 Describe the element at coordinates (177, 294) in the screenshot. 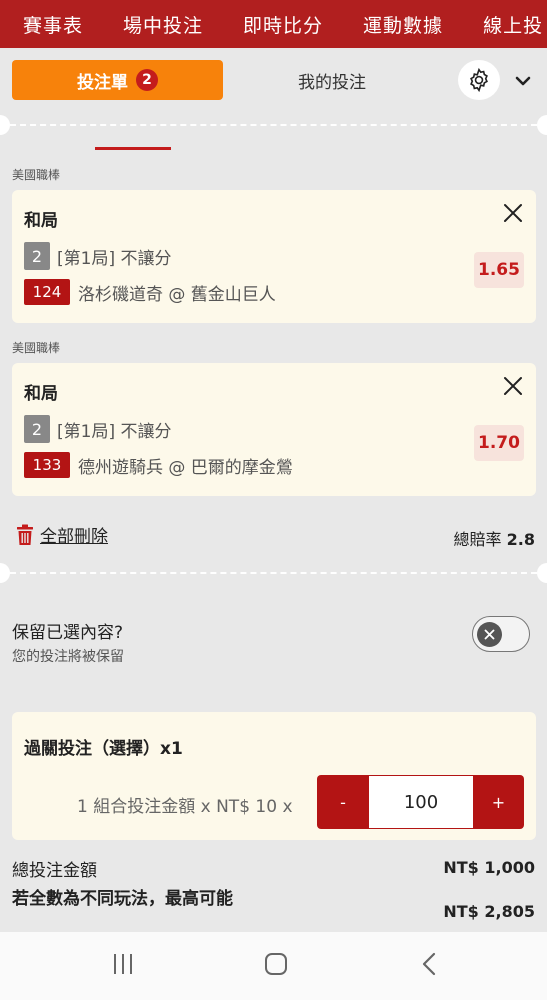

I see `bet-match: 洛杉磯道奇 @ 舊金山巨人` at that location.